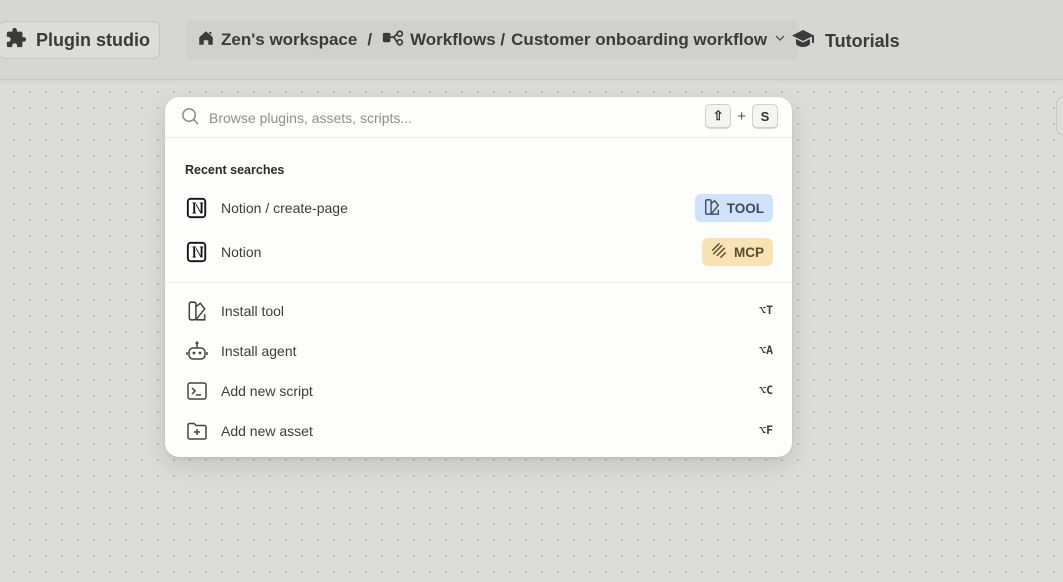  I want to click on workflow-icon, so click(393, 40).